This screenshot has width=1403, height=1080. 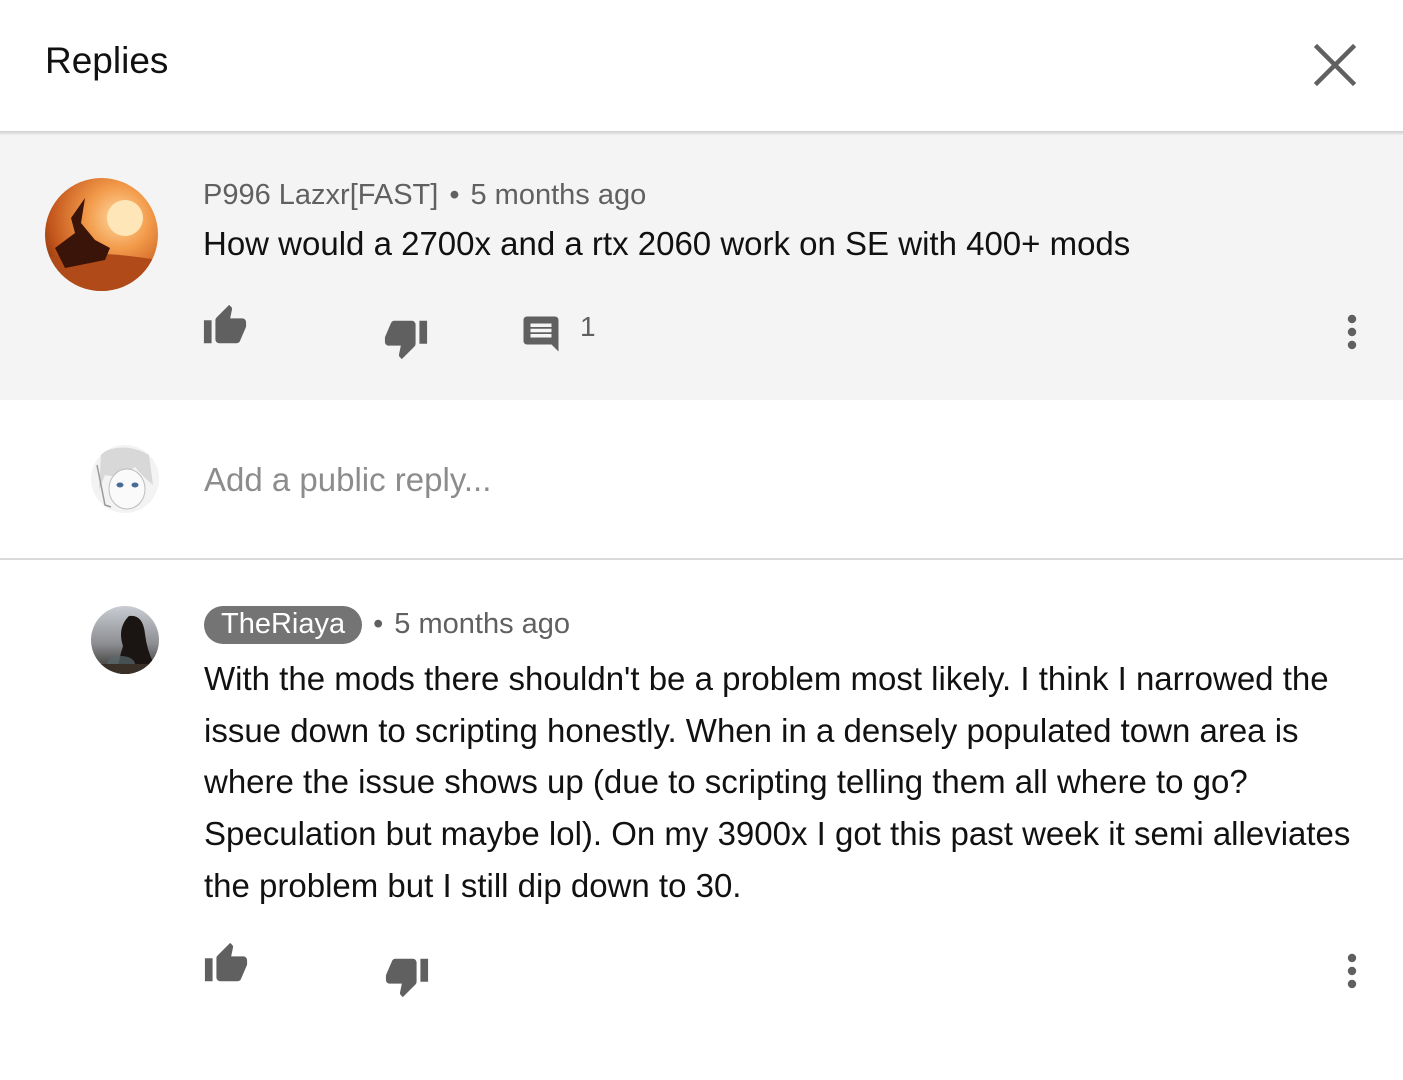 I want to click on reply-button, so click(x=541, y=334).